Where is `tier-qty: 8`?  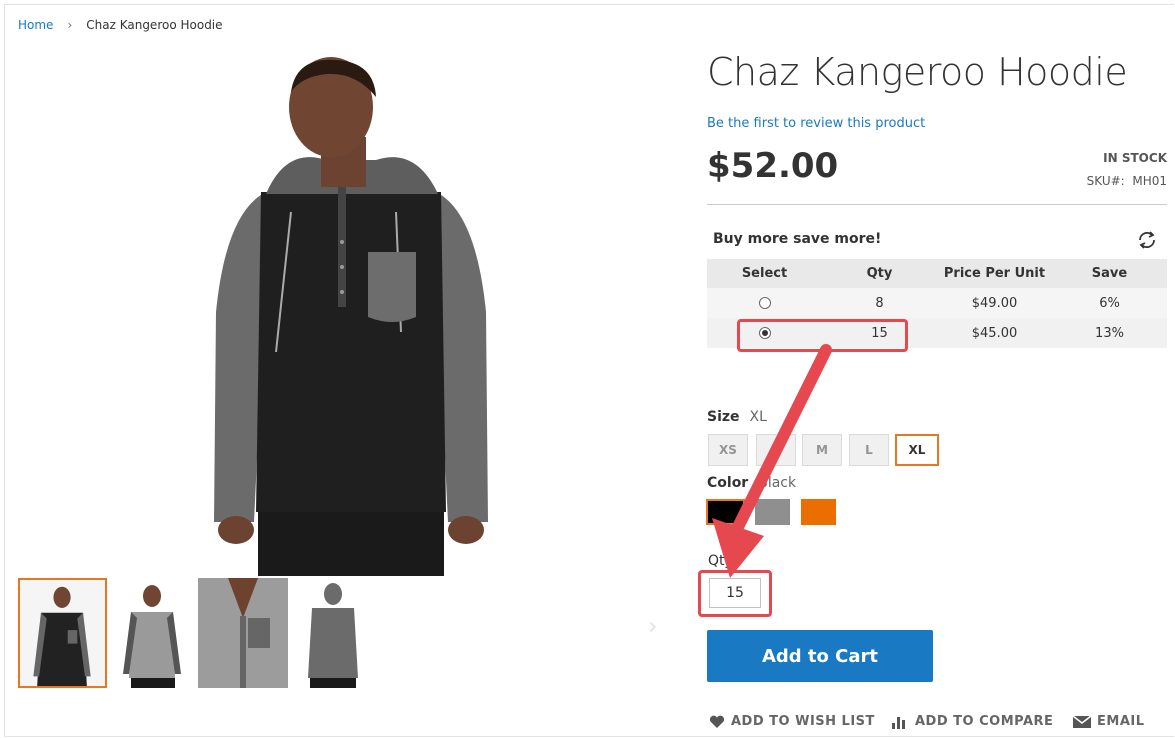
tier-qty: 8 is located at coordinates (879, 303).